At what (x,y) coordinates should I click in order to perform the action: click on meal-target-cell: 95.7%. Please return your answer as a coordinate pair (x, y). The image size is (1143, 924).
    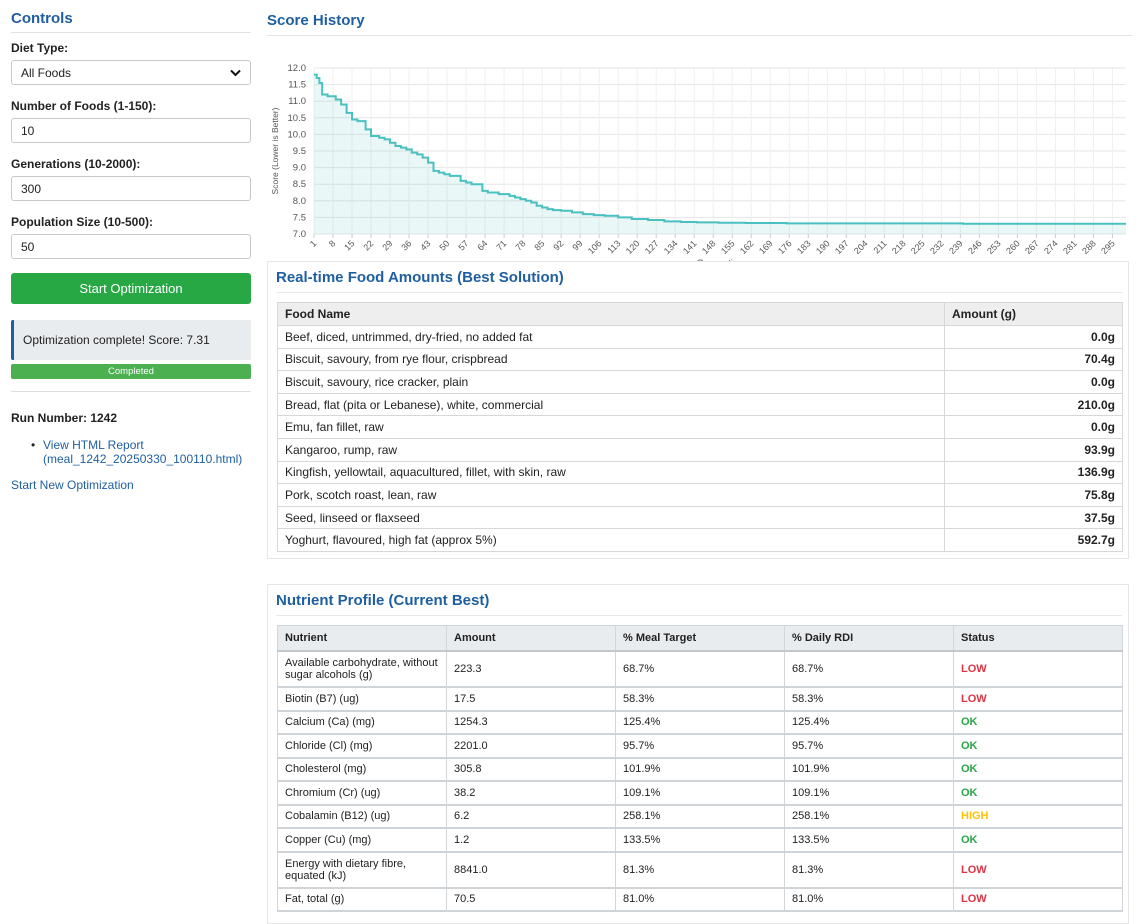
    Looking at the image, I should click on (700, 746).